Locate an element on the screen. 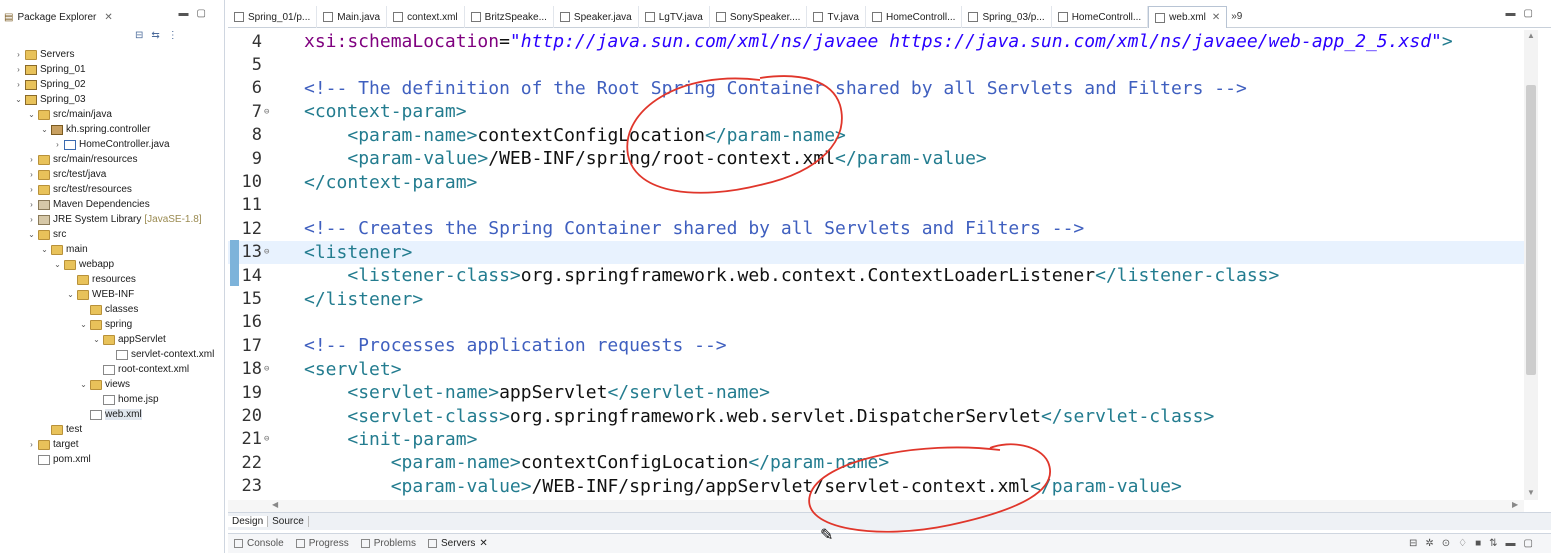 Image resolution: width=1551 pixels, height=553 pixels. tree-item: › Spring_02 is located at coordinates (49, 84).